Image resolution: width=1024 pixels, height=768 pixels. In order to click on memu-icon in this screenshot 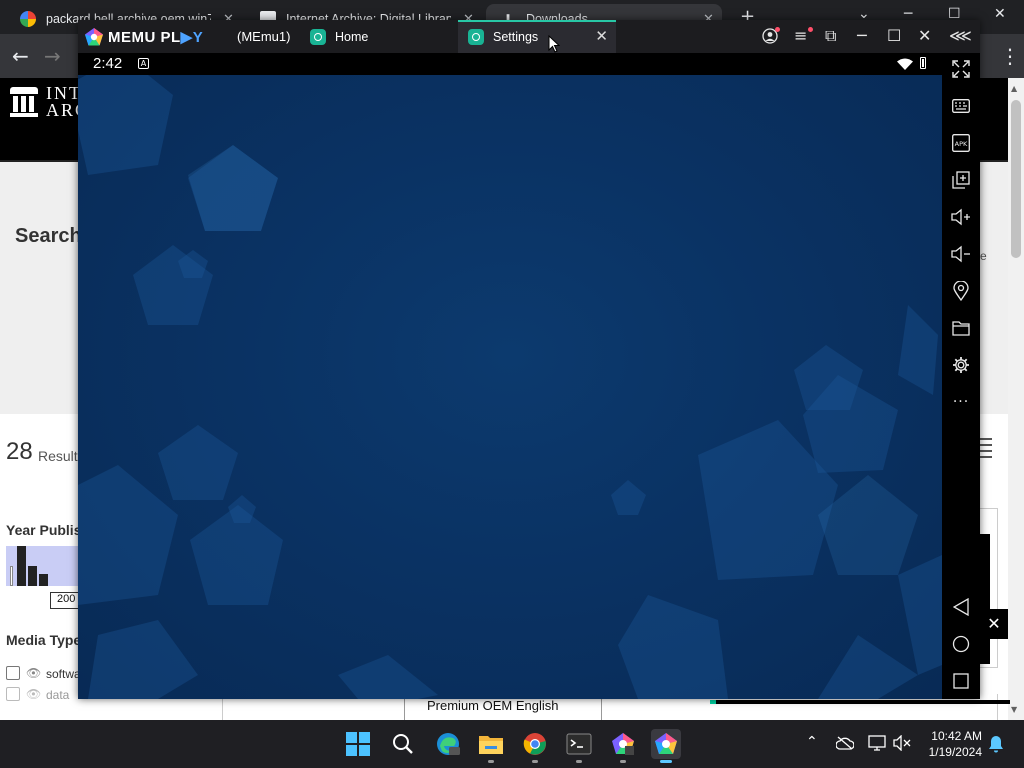, I will do `click(666, 746)`.